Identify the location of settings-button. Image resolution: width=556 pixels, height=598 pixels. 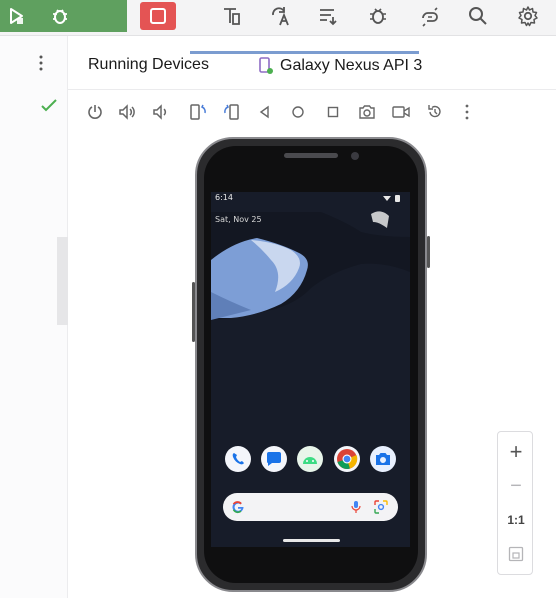
(528, 16).